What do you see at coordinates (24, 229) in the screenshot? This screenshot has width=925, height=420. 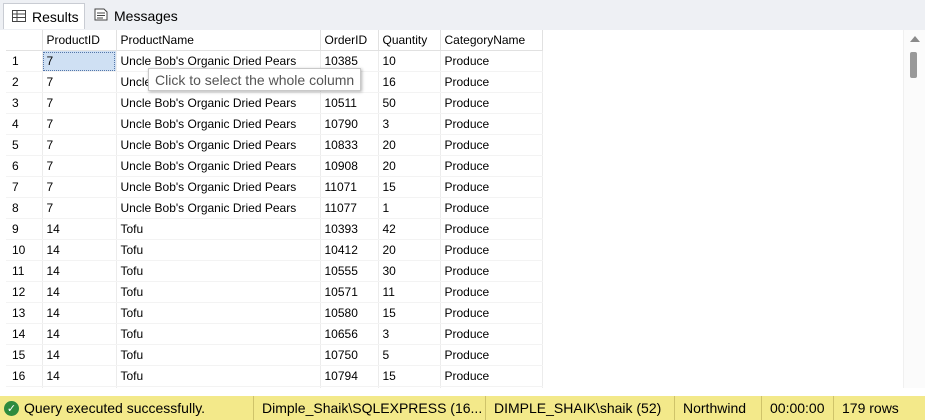 I see `row-number: 9` at bounding box center [24, 229].